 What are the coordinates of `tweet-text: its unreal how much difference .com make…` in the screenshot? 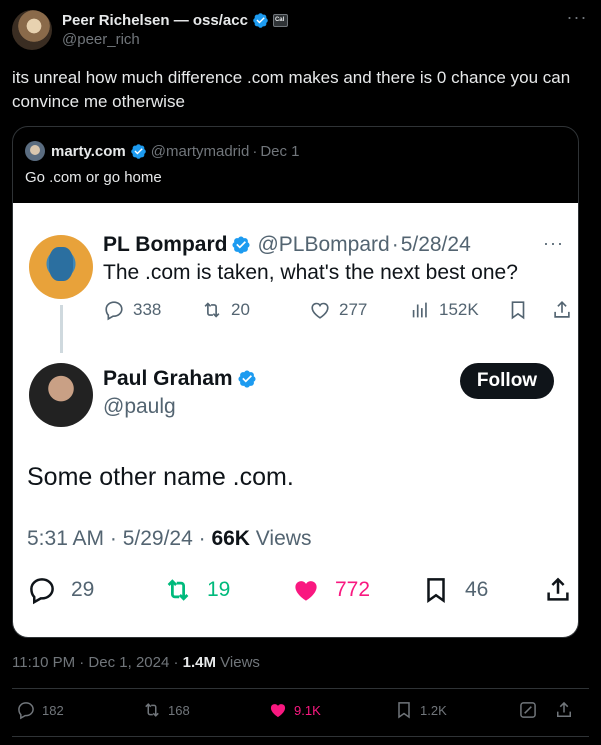 It's located at (291, 89).